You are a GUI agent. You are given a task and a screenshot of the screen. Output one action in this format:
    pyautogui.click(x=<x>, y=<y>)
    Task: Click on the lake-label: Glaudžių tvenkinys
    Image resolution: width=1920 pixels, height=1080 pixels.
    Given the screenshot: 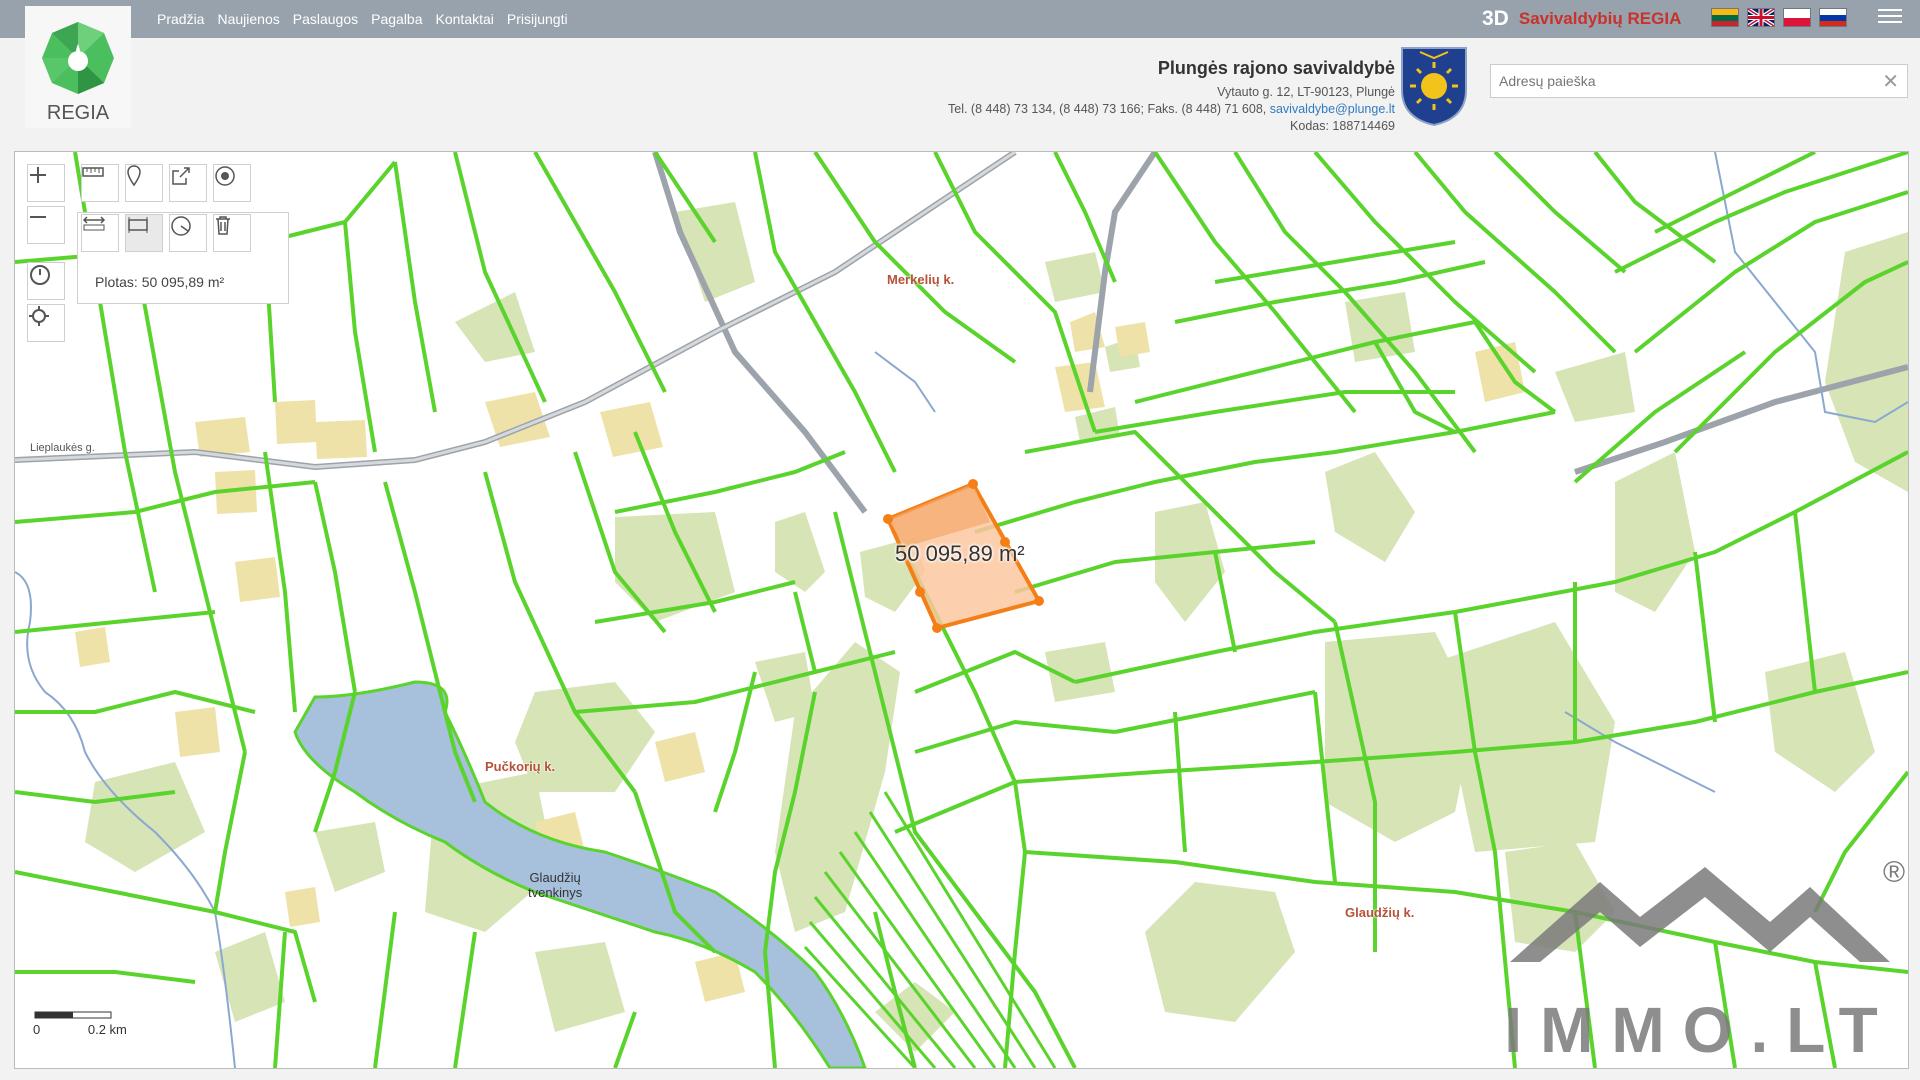 What is the action you would take?
    pyautogui.click(x=555, y=885)
    